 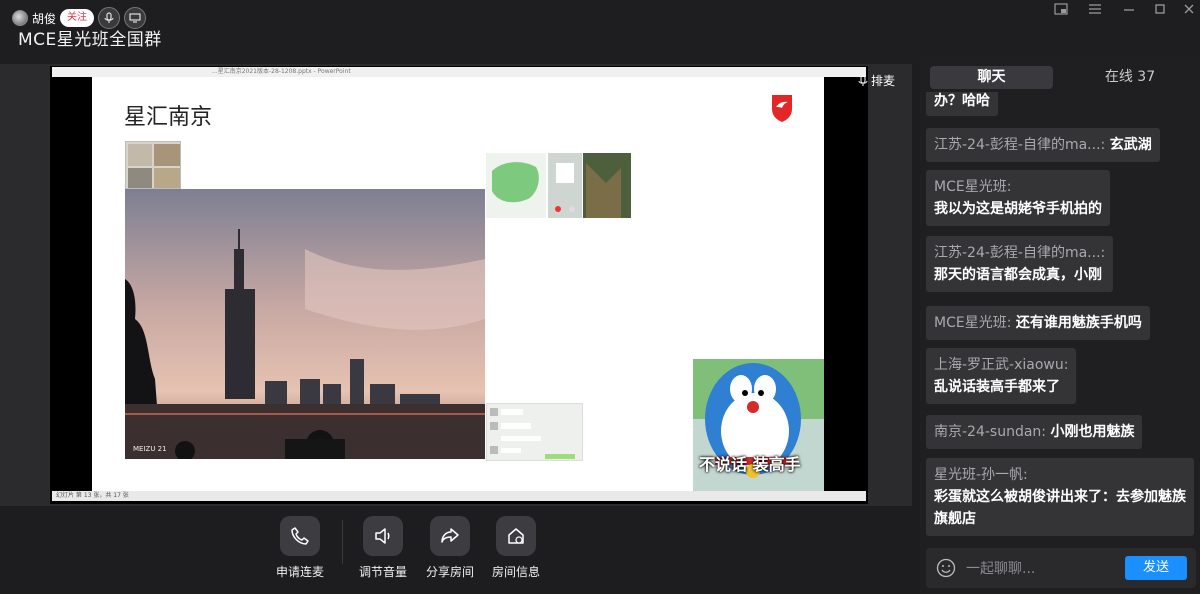 What do you see at coordinates (1129, 9) in the screenshot?
I see `minimize-icon` at bounding box center [1129, 9].